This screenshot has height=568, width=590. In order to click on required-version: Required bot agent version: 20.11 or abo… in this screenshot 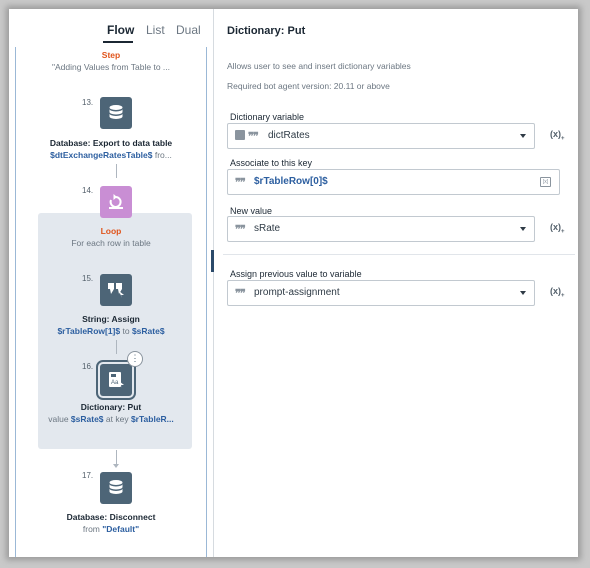, I will do `click(308, 86)`.